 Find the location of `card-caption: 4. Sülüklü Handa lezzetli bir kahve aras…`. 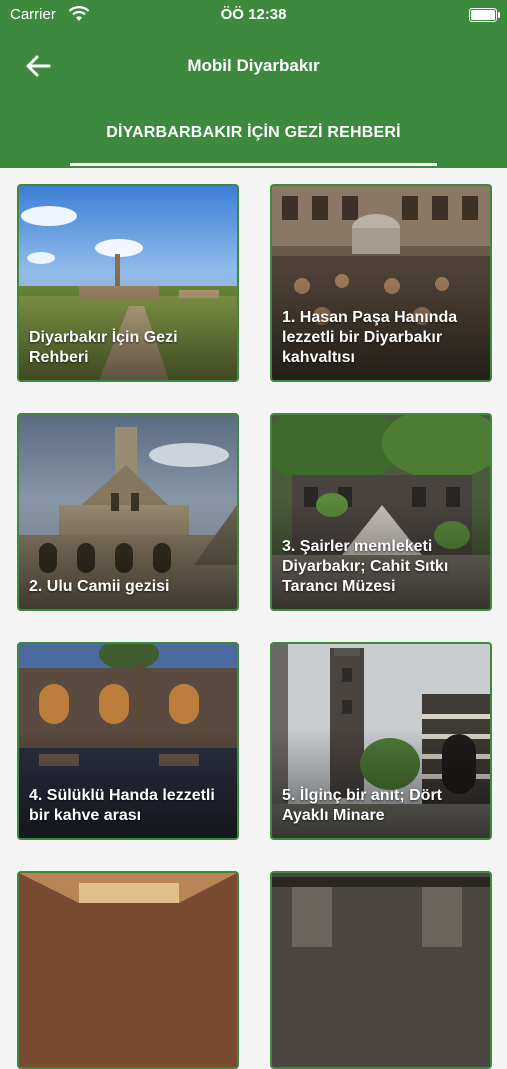

card-caption: 4. Sülüklü Handa lezzetli bir kahve aras… is located at coordinates (122, 805).